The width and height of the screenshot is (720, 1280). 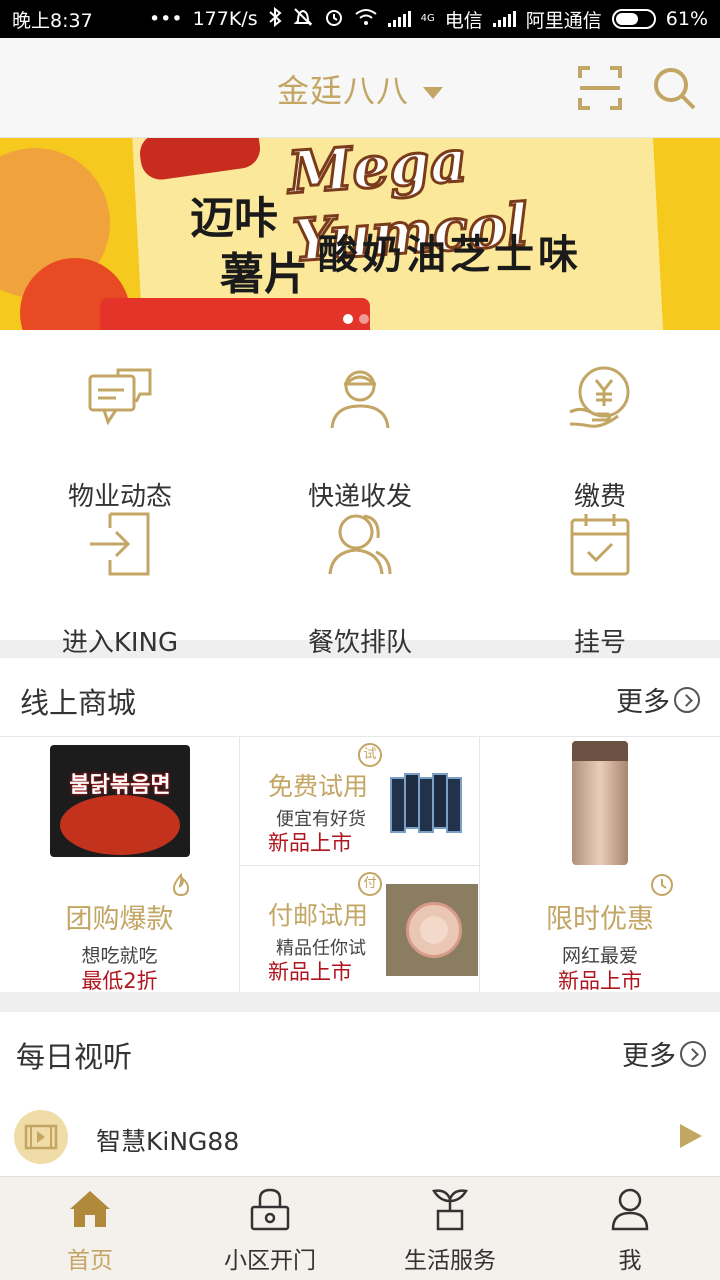 I want to click on tab-door-open: 小区开门, so click(x=270, y=1228).